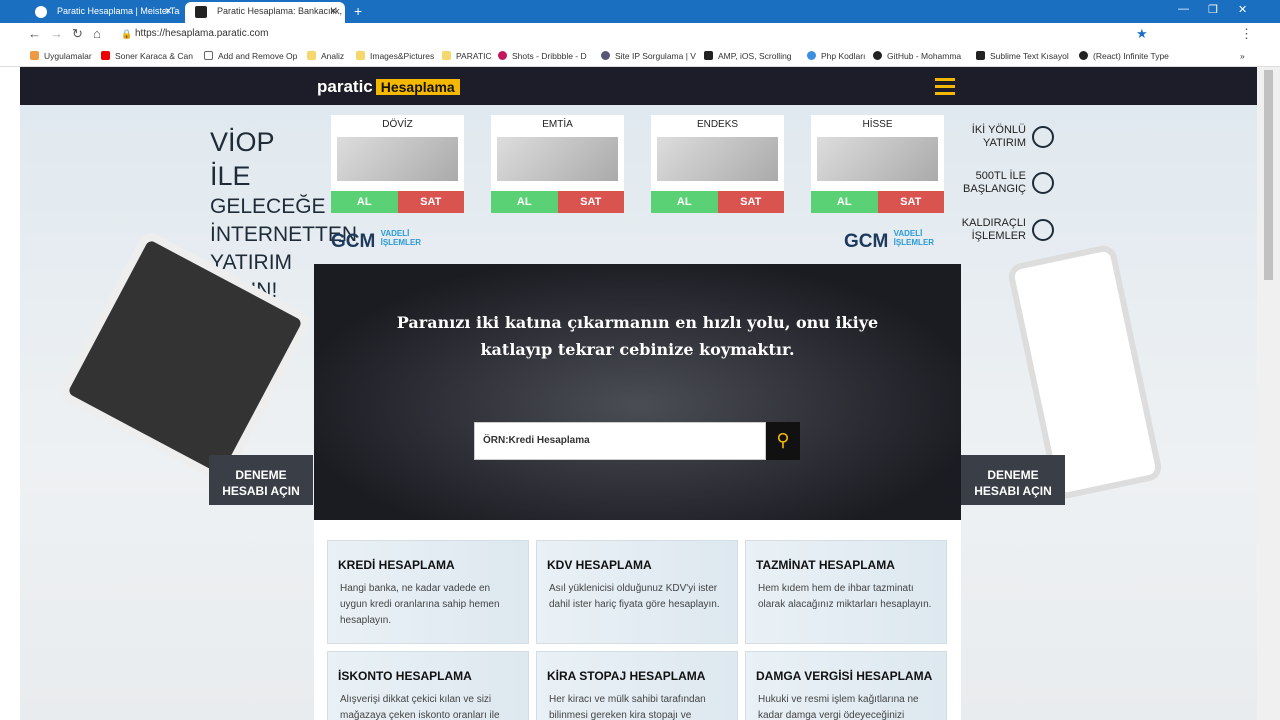  I want to click on search-input: ÖRN:Kredi Hesaplama, so click(620, 441).